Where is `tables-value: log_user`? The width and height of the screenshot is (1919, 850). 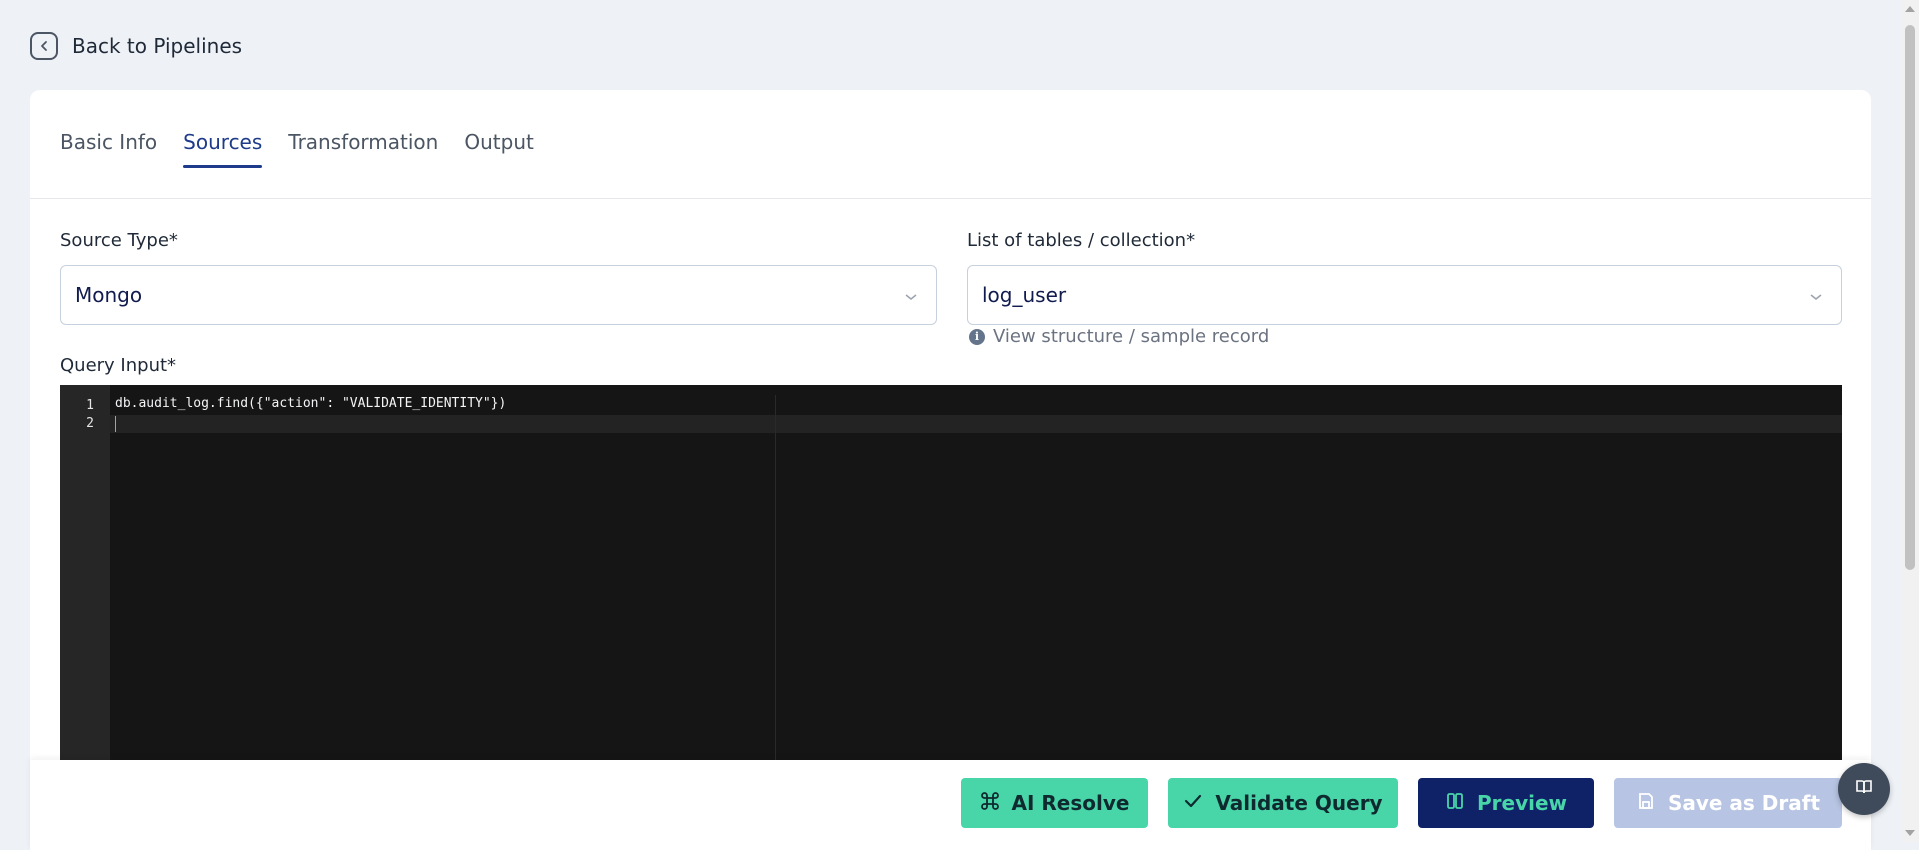 tables-value: log_user is located at coordinates (1024, 295).